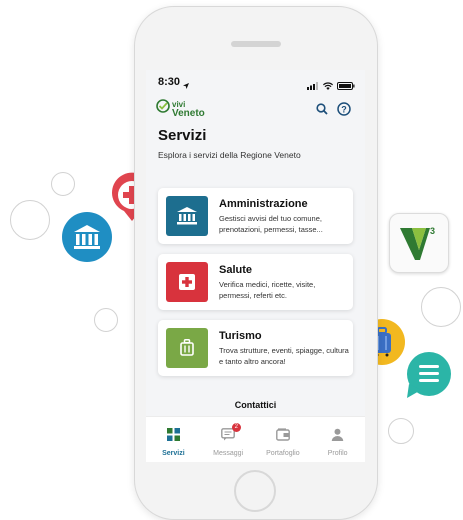  I want to click on battery-icon, so click(346, 86).